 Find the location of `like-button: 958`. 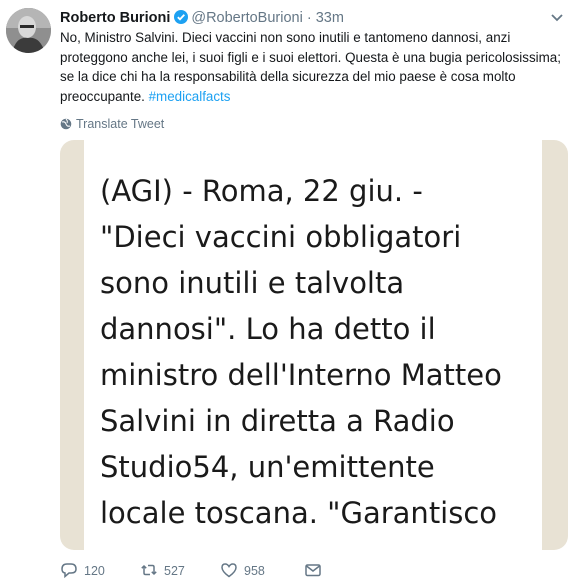

like-button: 958 is located at coordinates (242, 571).